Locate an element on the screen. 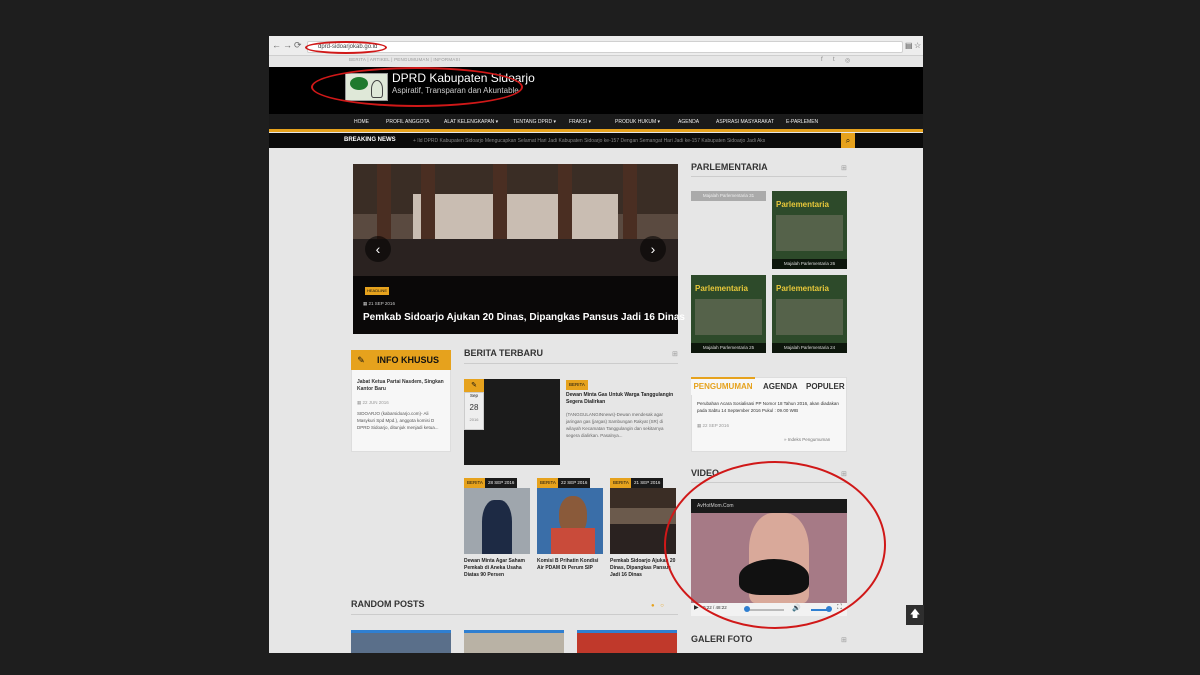 This screenshot has height=675, width=1200. menu-item-agenda: AGENDA is located at coordinates (688, 122).